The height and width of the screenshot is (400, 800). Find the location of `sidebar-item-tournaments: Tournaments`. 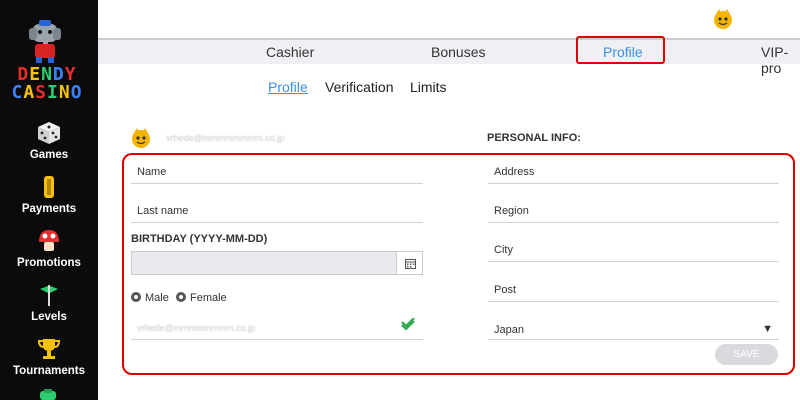

sidebar-item-tournaments: Tournaments is located at coordinates (49, 357).